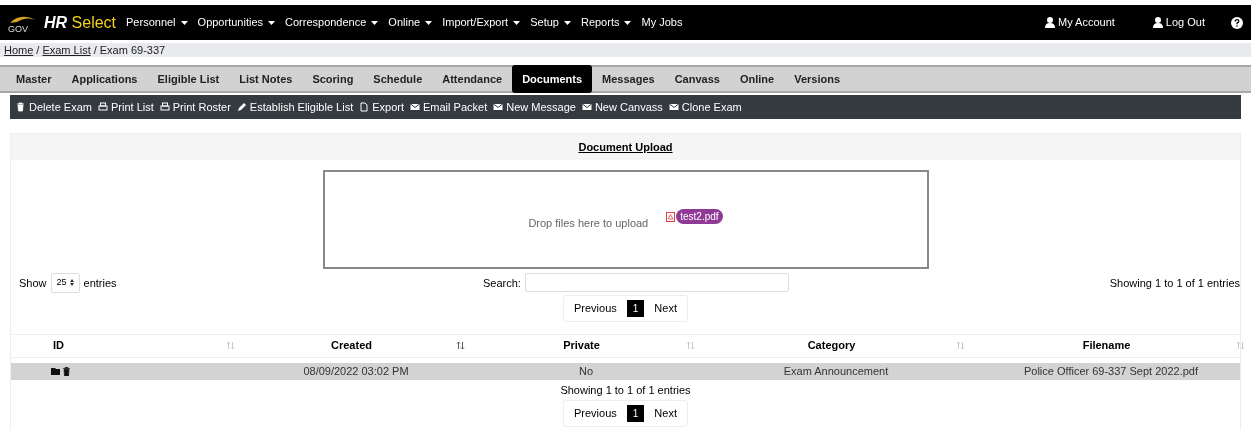 Image resolution: width=1251 pixels, height=430 pixels. Describe the element at coordinates (1106, 345) in the screenshot. I see `column-header: Filename` at that location.